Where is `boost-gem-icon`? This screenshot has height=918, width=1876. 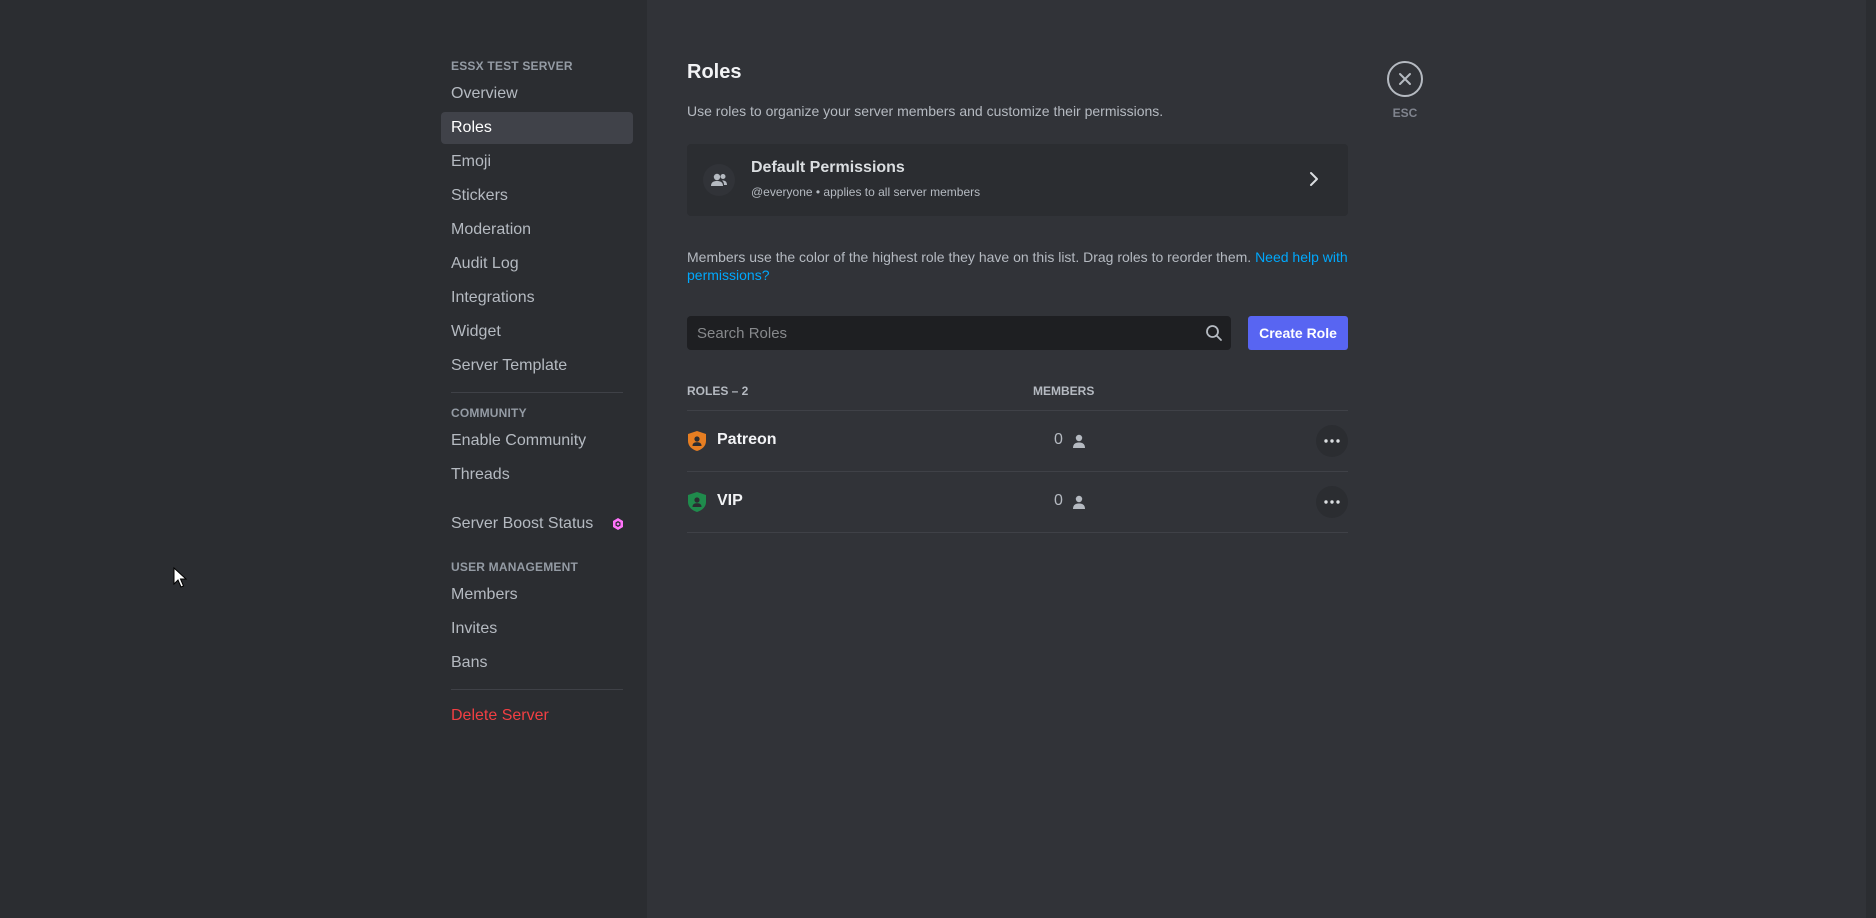
boost-gem-icon is located at coordinates (618, 524).